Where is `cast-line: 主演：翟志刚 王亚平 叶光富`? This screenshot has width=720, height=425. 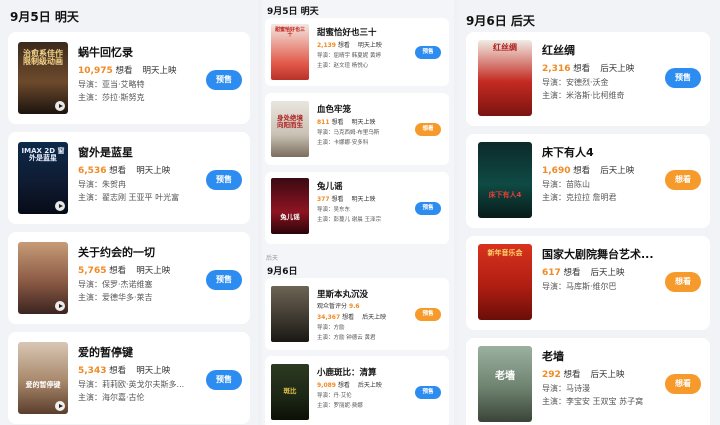
cast-line: 主演：翟志刚 王亚平 叶光富 is located at coordinates (129, 197).